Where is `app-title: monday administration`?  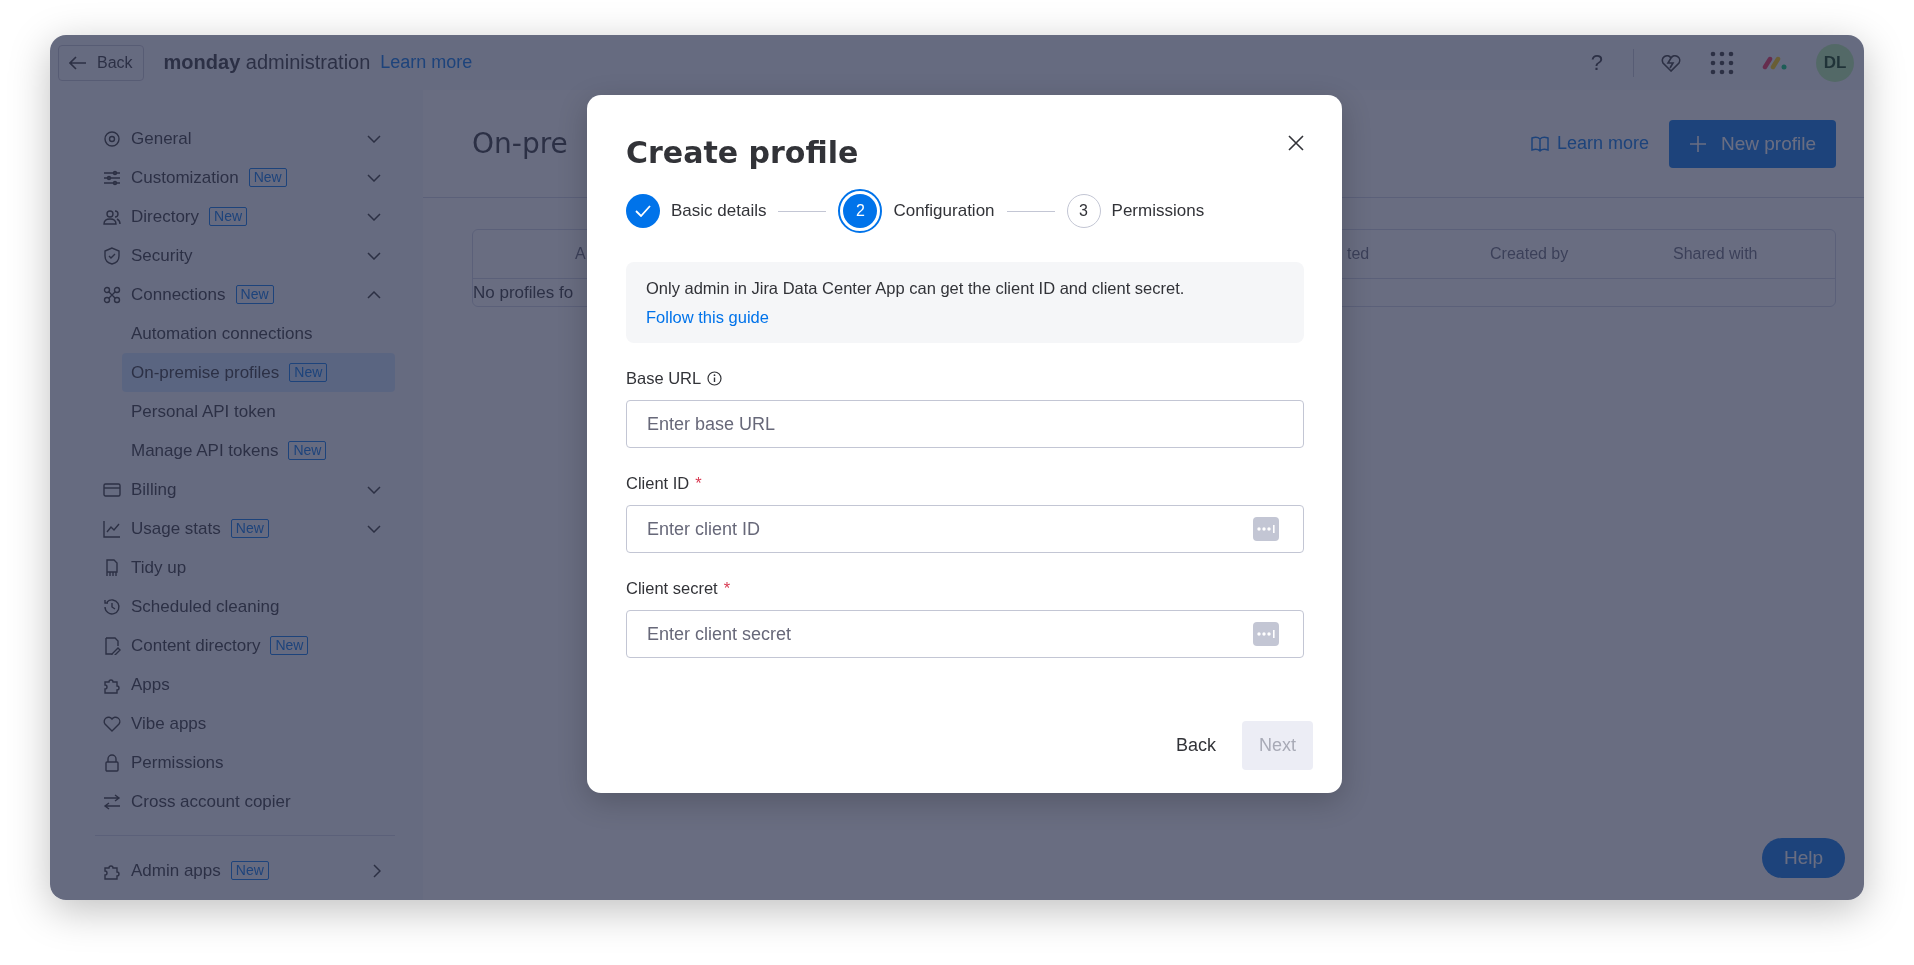
app-title: monday administration is located at coordinates (267, 62).